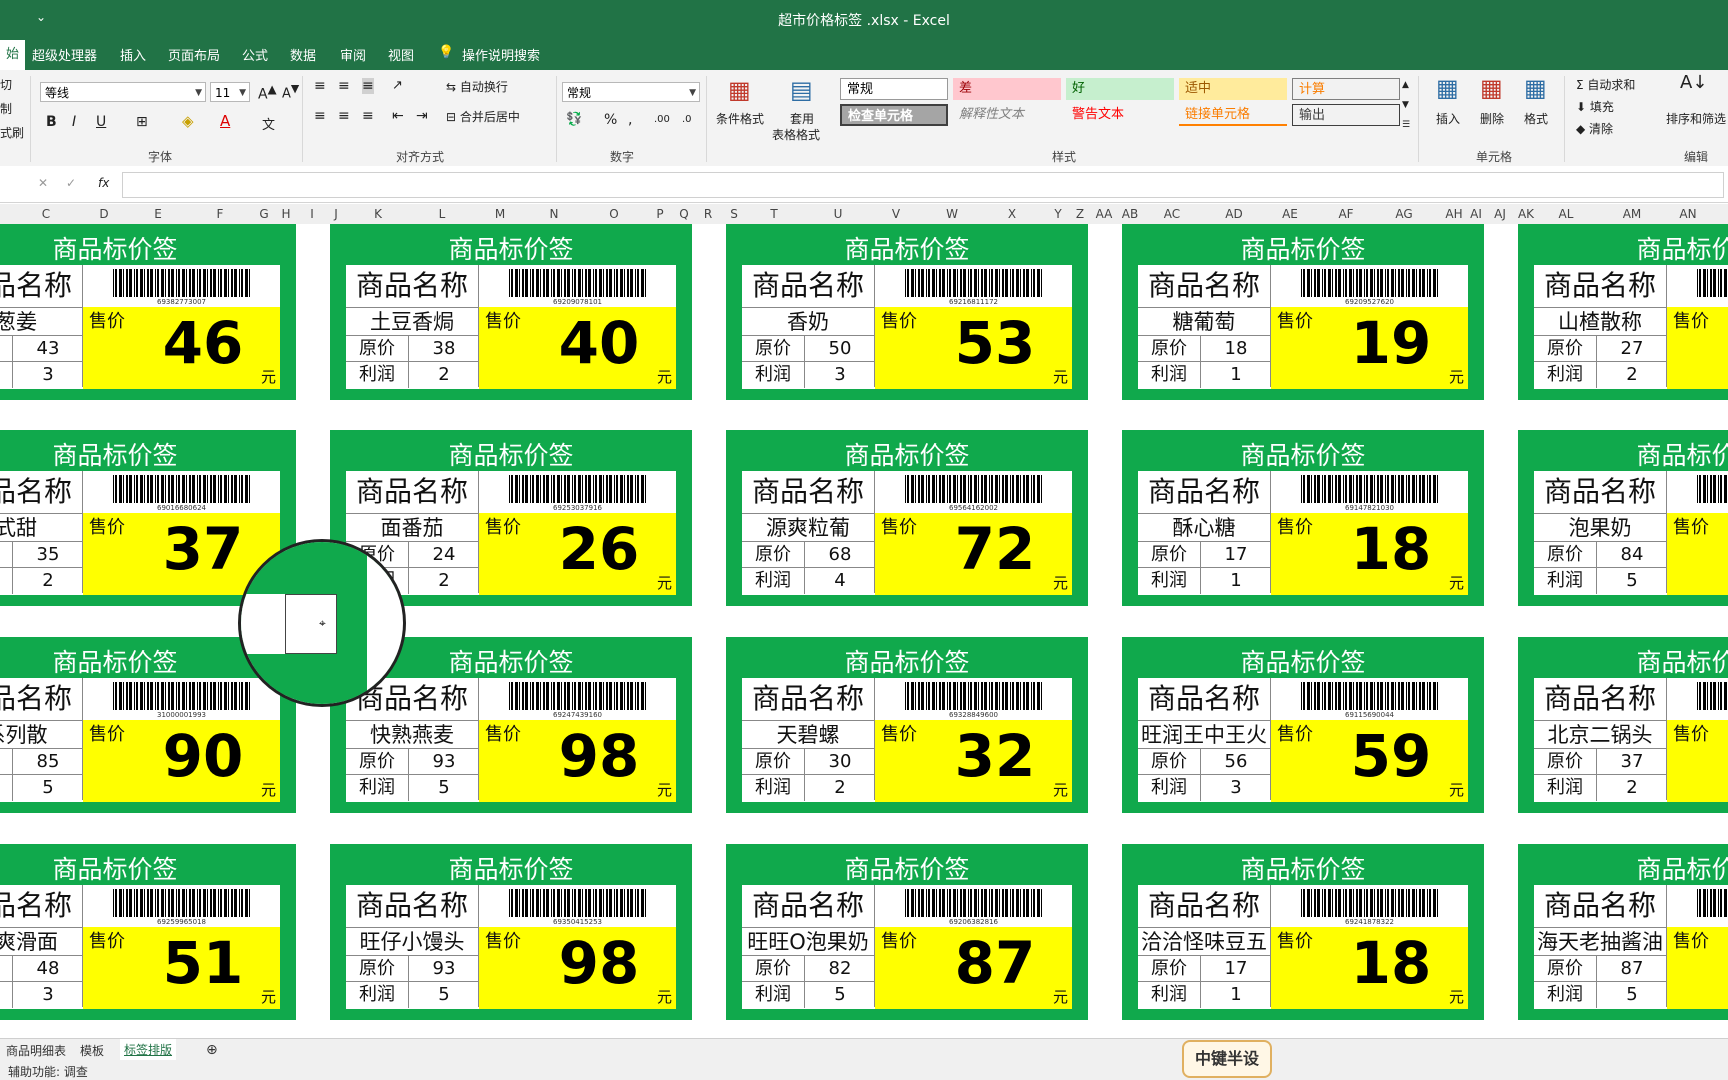  What do you see at coordinates (1057, 214) in the screenshot?
I see `column-letter: Y` at bounding box center [1057, 214].